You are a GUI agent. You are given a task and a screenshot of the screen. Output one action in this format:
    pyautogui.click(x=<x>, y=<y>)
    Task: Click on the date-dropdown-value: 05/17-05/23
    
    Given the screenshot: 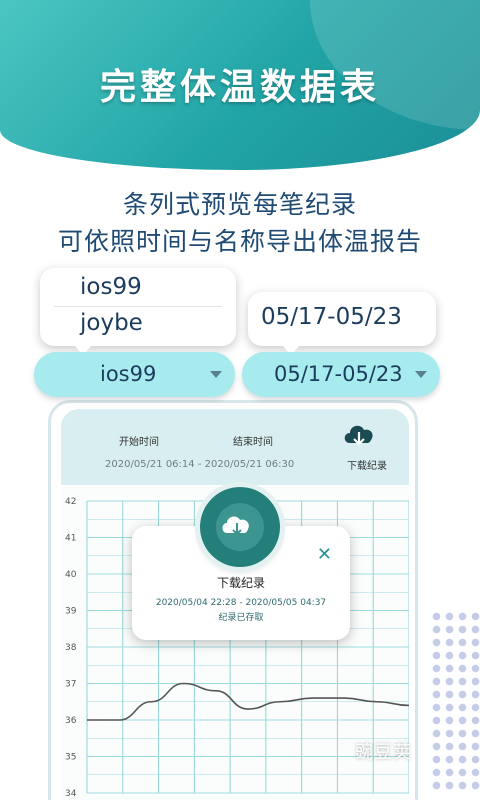 What is the action you would take?
    pyautogui.click(x=338, y=374)
    